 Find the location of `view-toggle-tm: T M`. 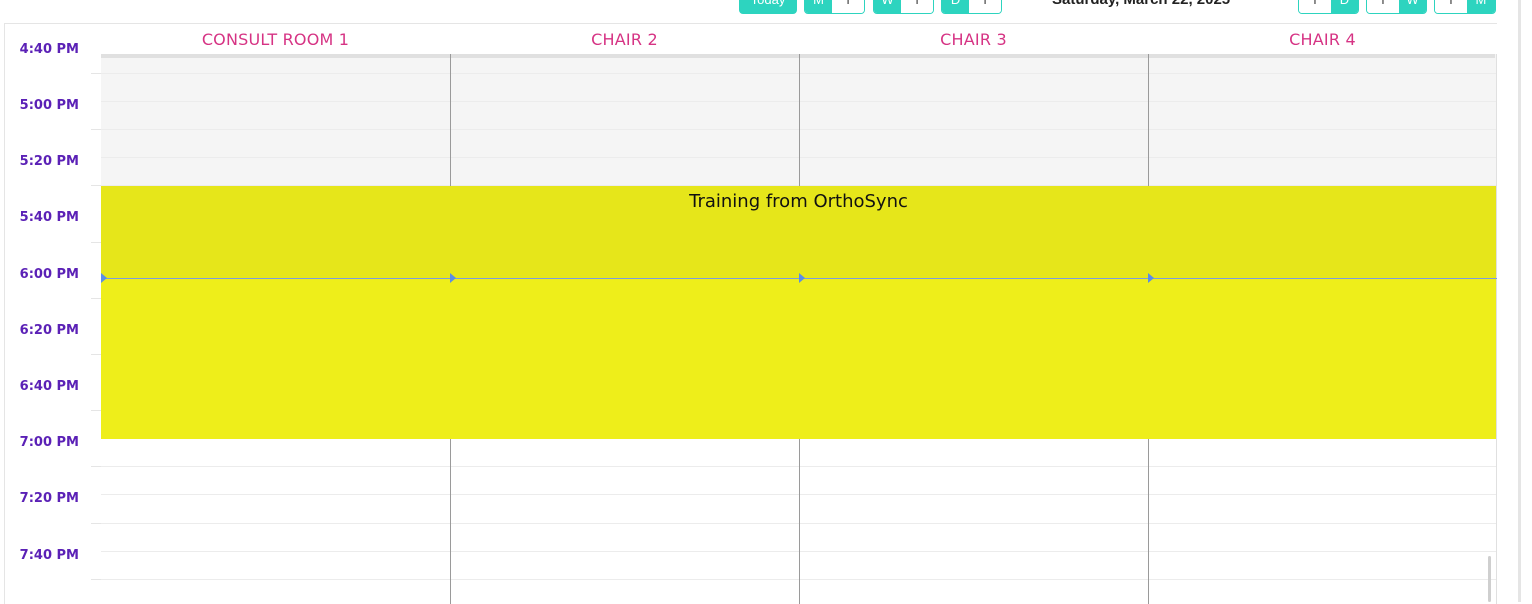

view-toggle-tm: T M is located at coordinates (1465, 7).